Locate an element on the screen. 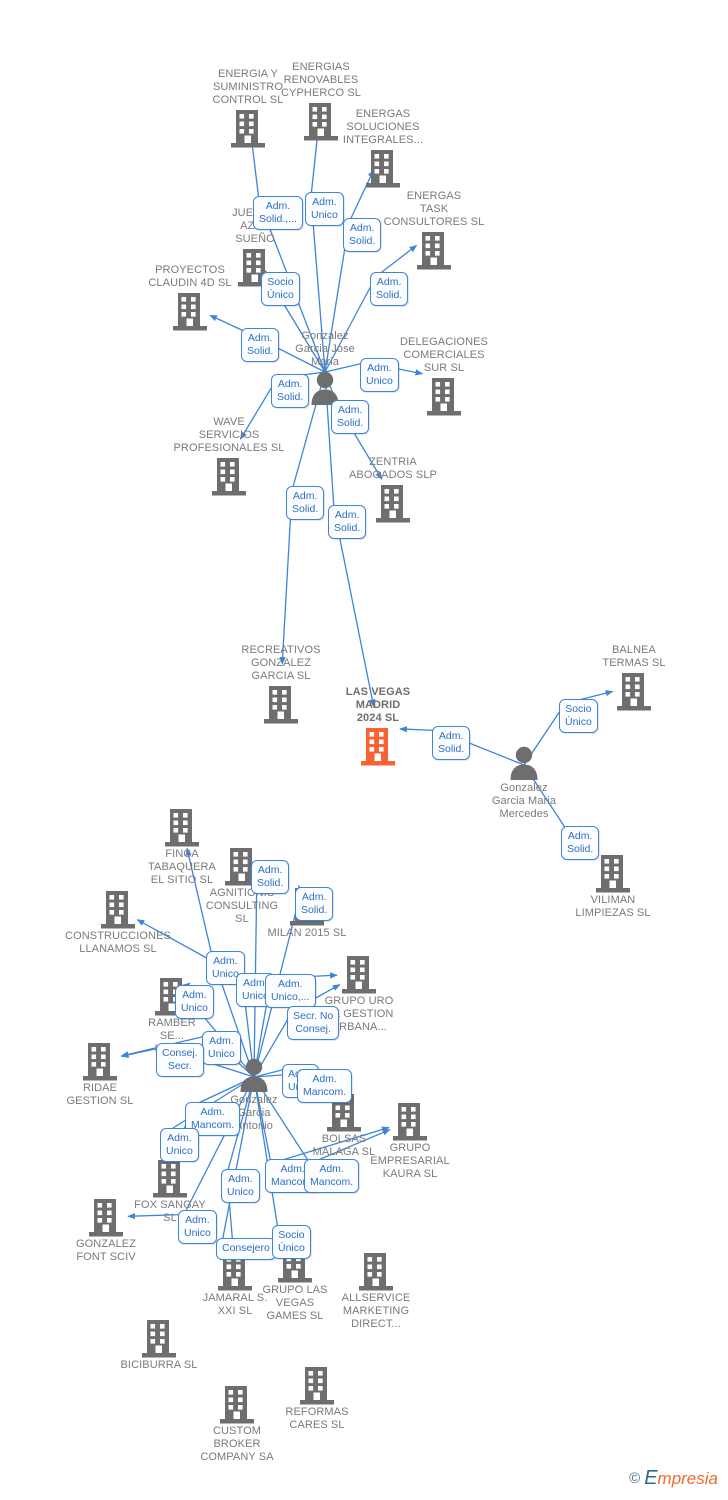  company-node: GONZALEZ FONT SCIV is located at coordinates (106, 1230).